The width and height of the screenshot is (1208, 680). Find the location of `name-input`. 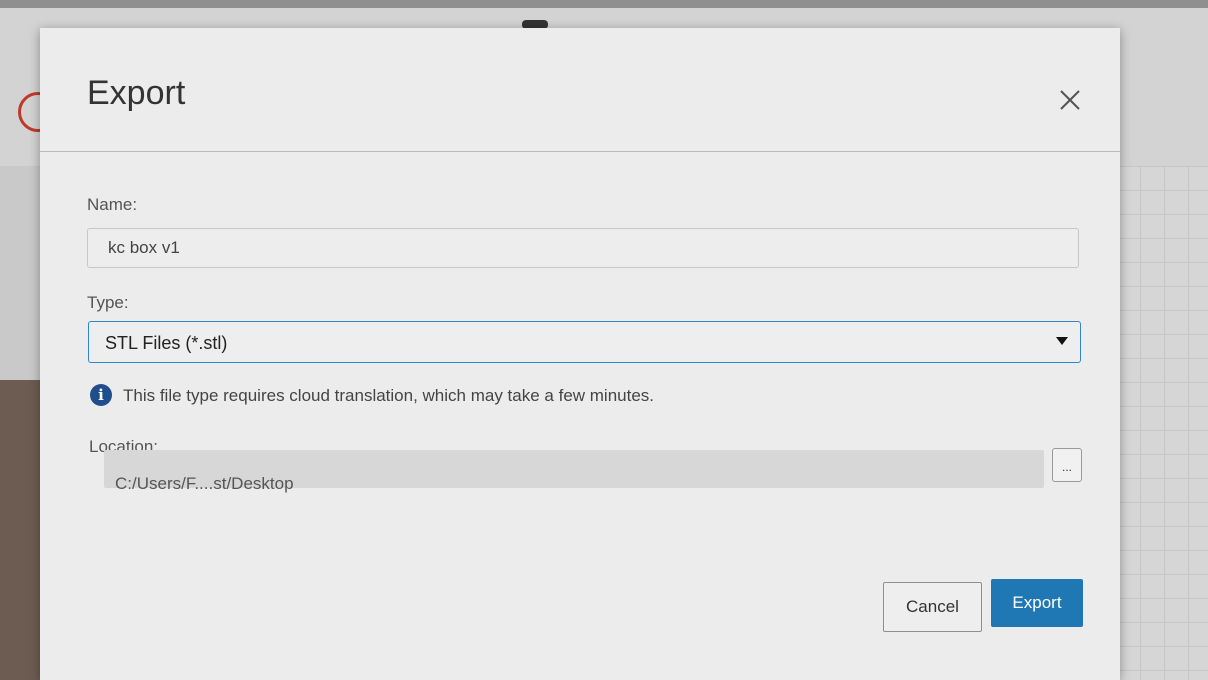

name-input is located at coordinates (583, 248).